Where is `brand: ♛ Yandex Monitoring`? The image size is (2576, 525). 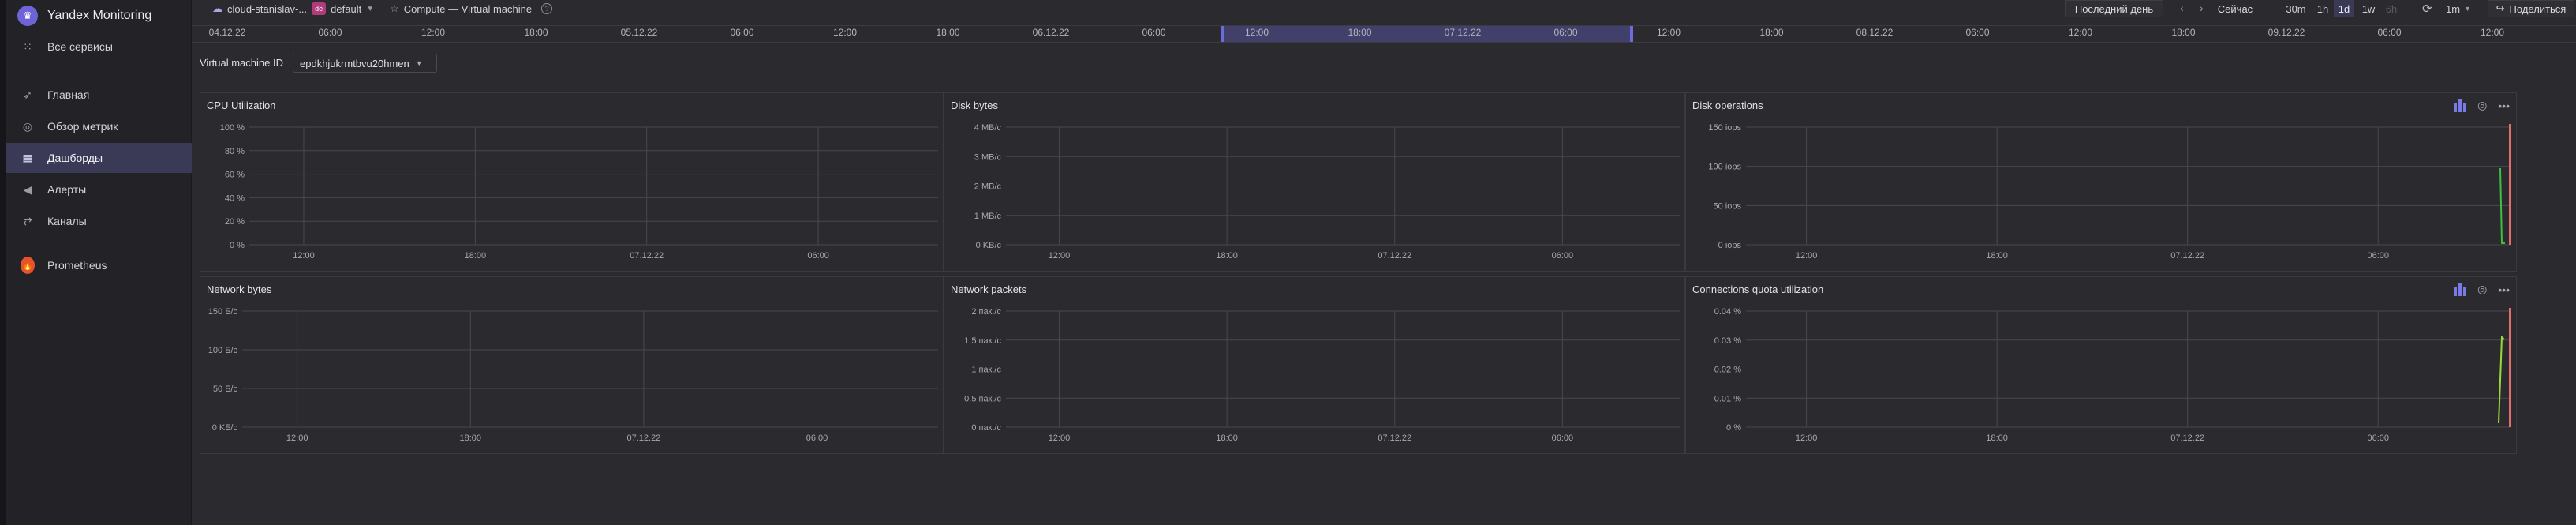
brand: ♛ Yandex Monitoring is located at coordinates (84, 15).